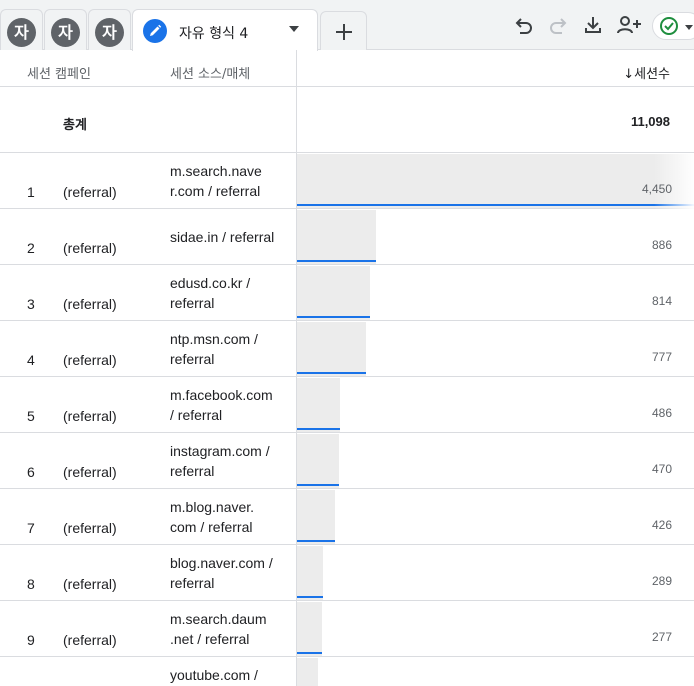 Image resolution: width=694 pixels, height=686 pixels. What do you see at coordinates (294, 29) in the screenshot?
I see `tab-dropdown-icon` at bounding box center [294, 29].